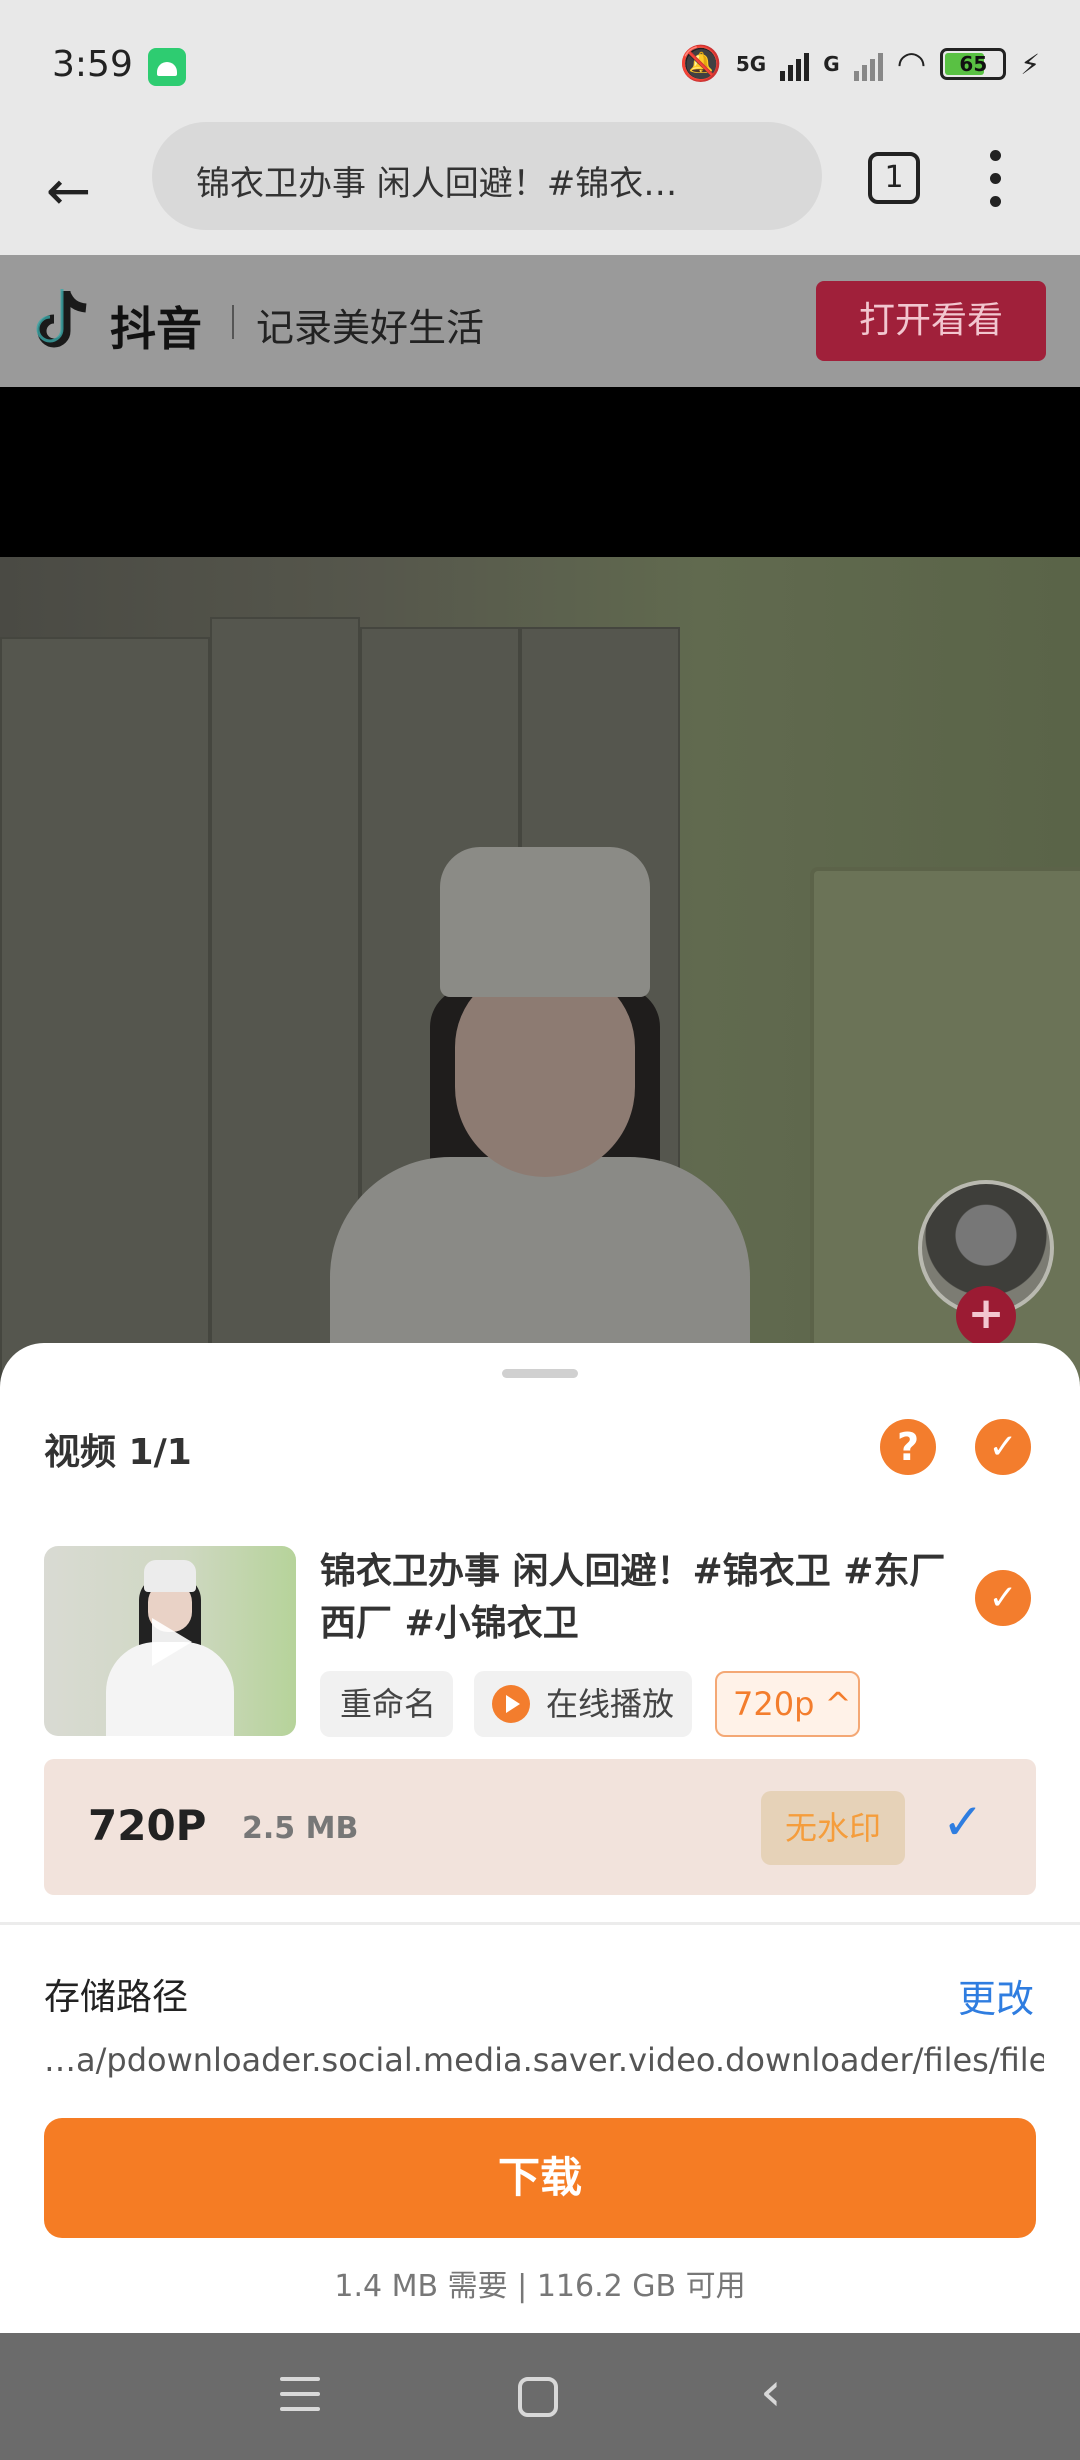 The image size is (1080, 2460). What do you see at coordinates (894, 178) in the screenshot?
I see `tab-count-button: 1` at bounding box center [894, 178].